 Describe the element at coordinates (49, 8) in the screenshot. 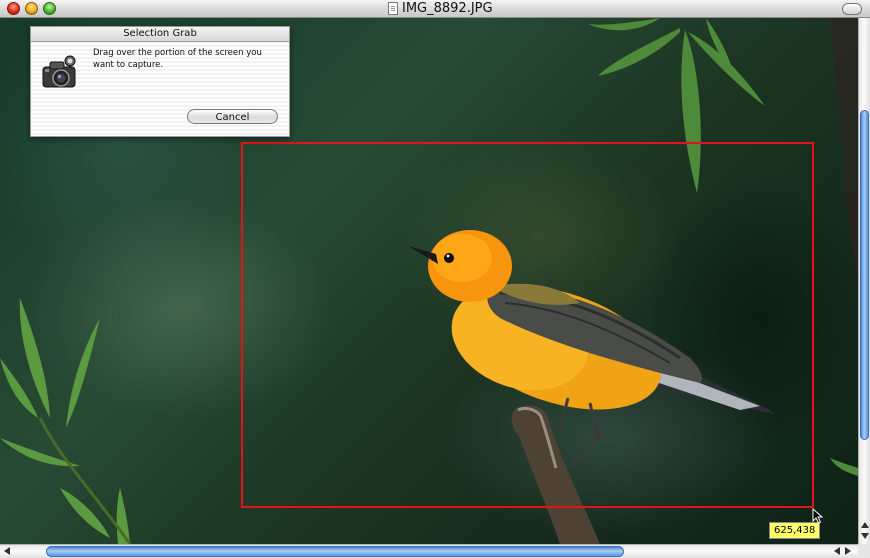

I see `zoom-window-button` at that location.